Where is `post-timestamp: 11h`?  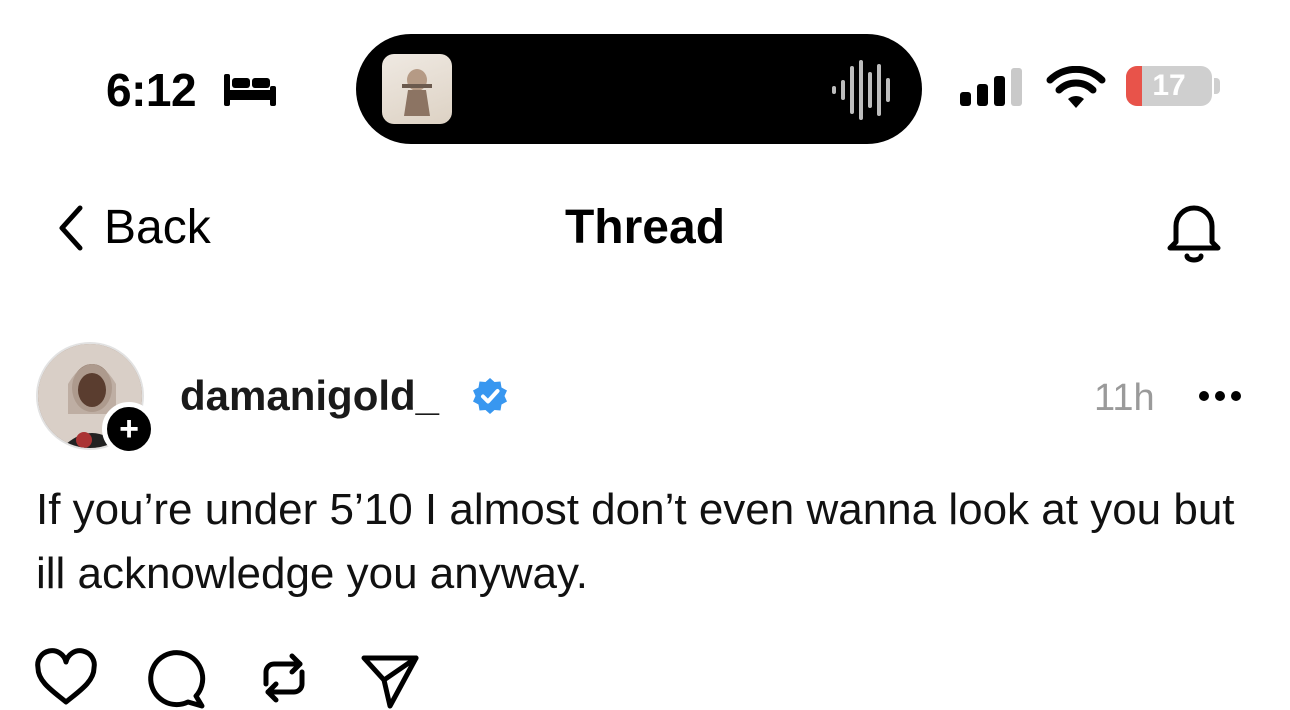
post-timestamp: 11h is located at coordinates (1124, 398).